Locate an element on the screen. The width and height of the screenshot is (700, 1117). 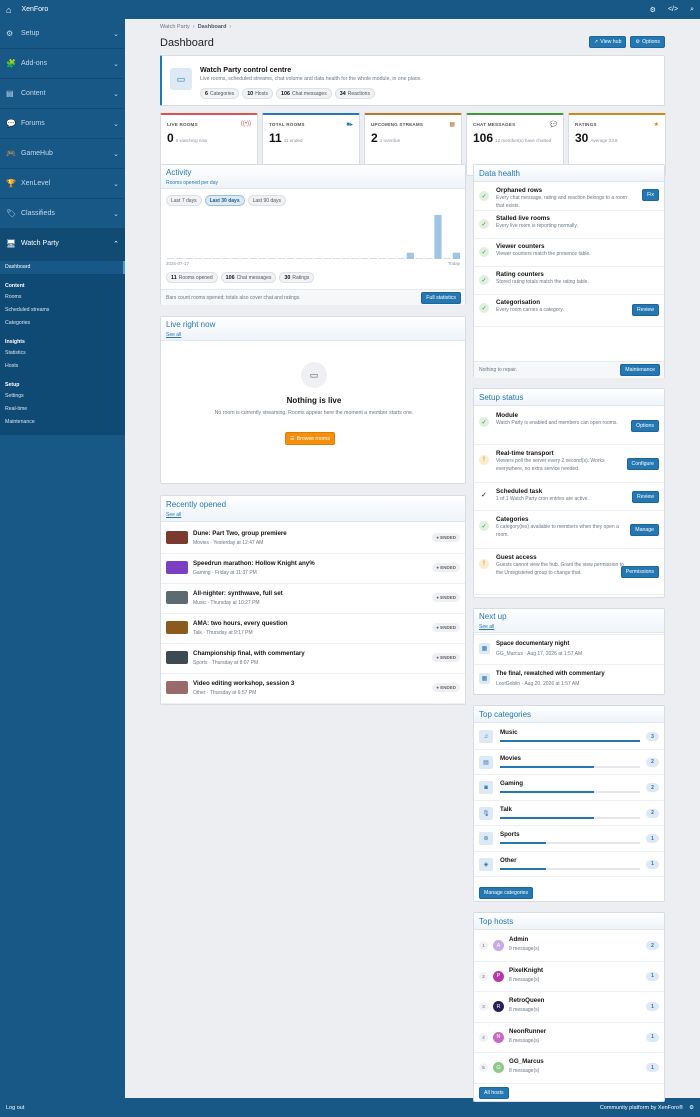
subnav-maintenance: Maintenance is located at coordinates (62, 422).